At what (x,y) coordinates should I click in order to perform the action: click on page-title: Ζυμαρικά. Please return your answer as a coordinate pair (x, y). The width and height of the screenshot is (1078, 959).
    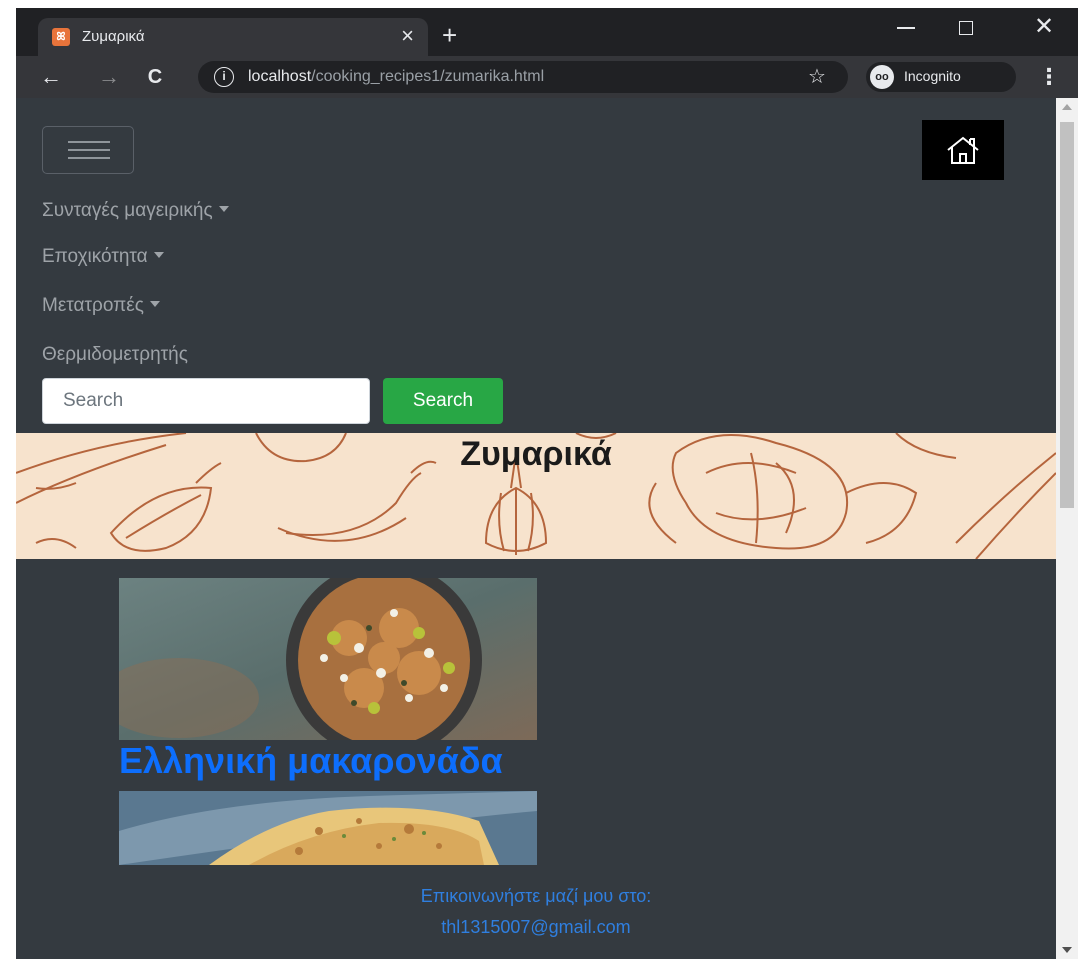
    Looking at the image, I should click on (536, 454).